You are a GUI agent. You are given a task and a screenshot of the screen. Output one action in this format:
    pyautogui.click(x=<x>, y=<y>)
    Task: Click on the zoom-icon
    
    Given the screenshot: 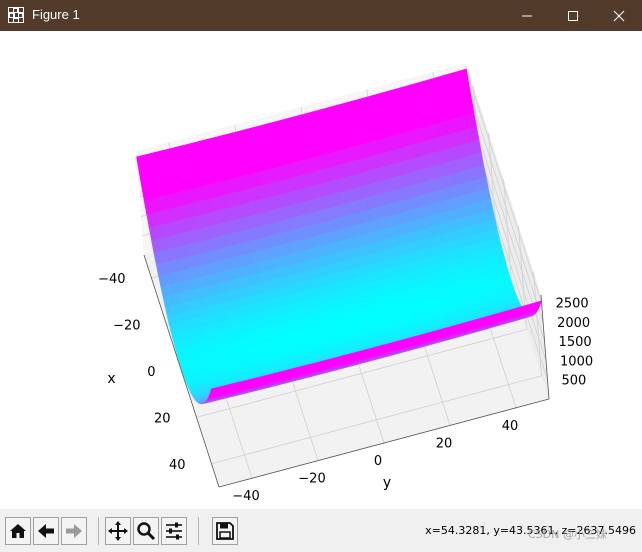 What is the action you would take?
    pyautogui.click(x=146, y=531)
    